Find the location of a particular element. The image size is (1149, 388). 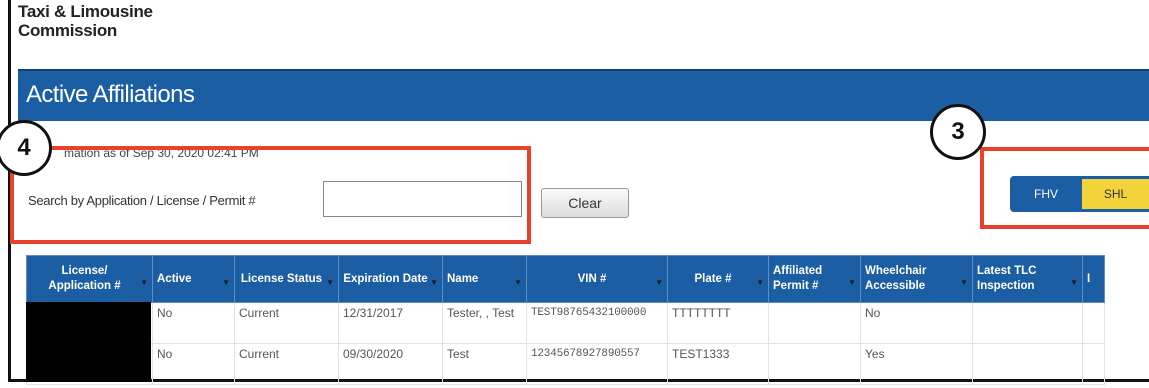

col-header-name: Name ▼ is located at coordinates (484, 279).